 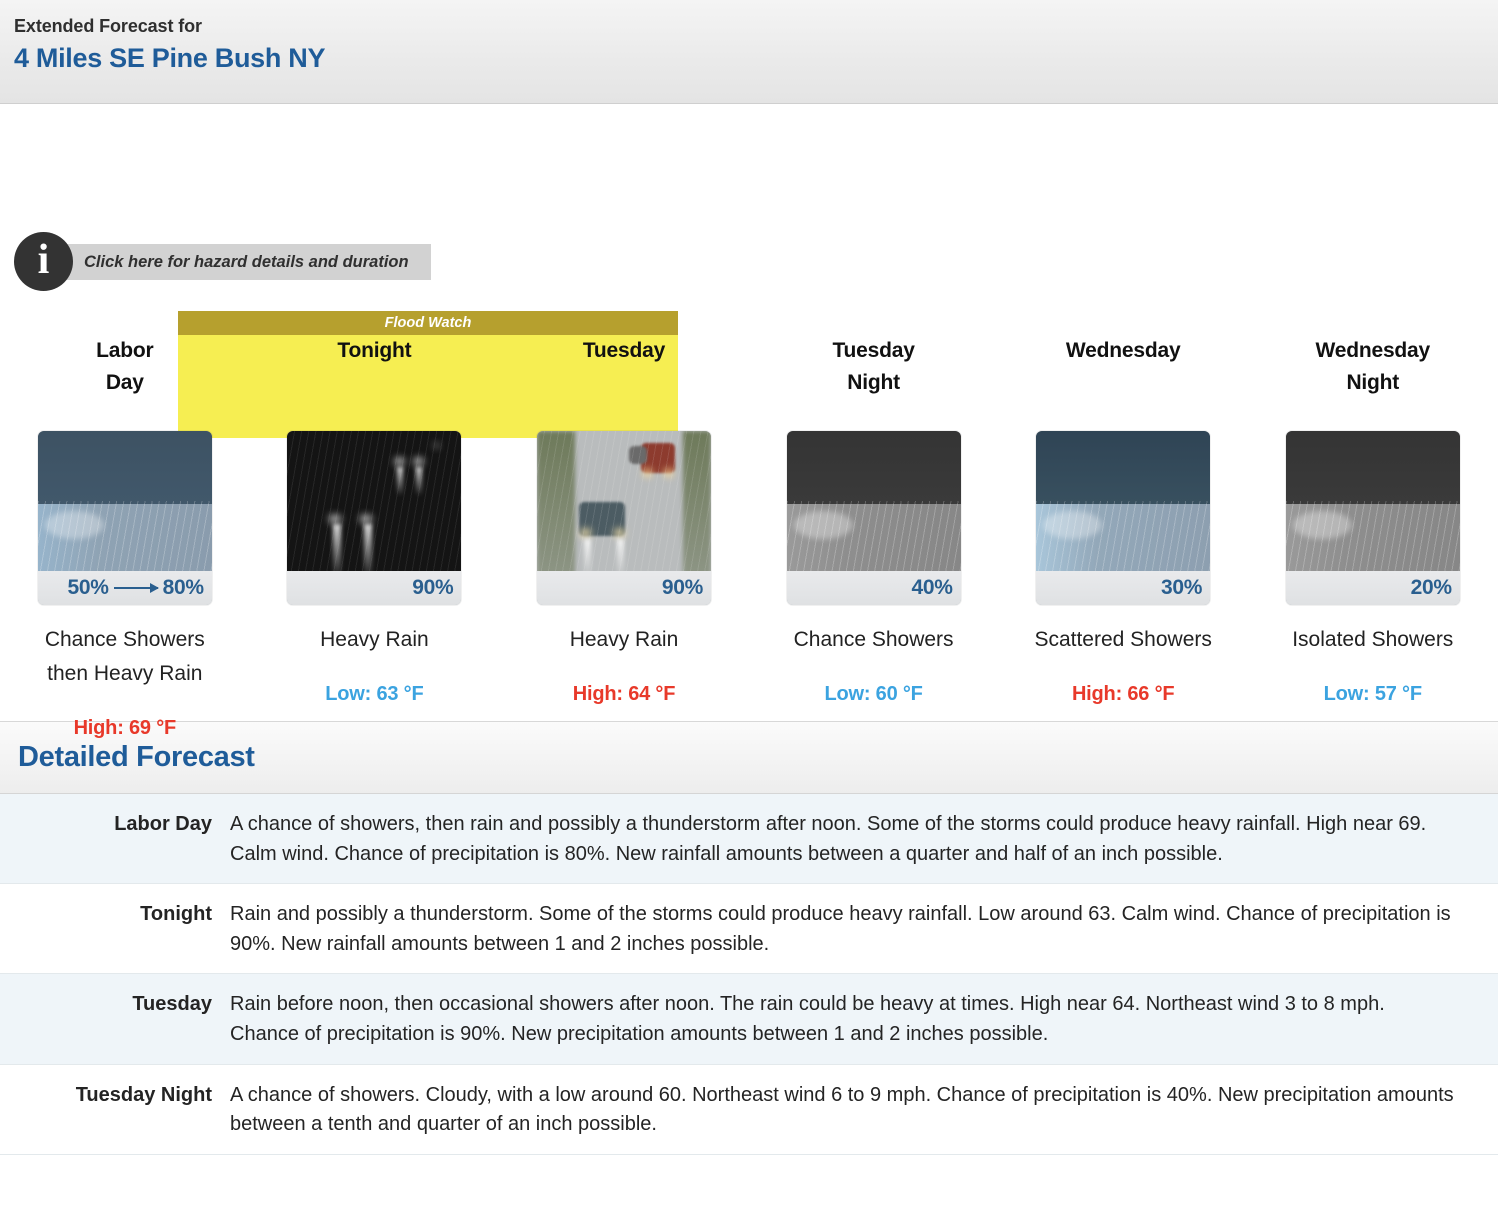 I want to click on temperature: High: 64 °F, so click(x=624, y=694).